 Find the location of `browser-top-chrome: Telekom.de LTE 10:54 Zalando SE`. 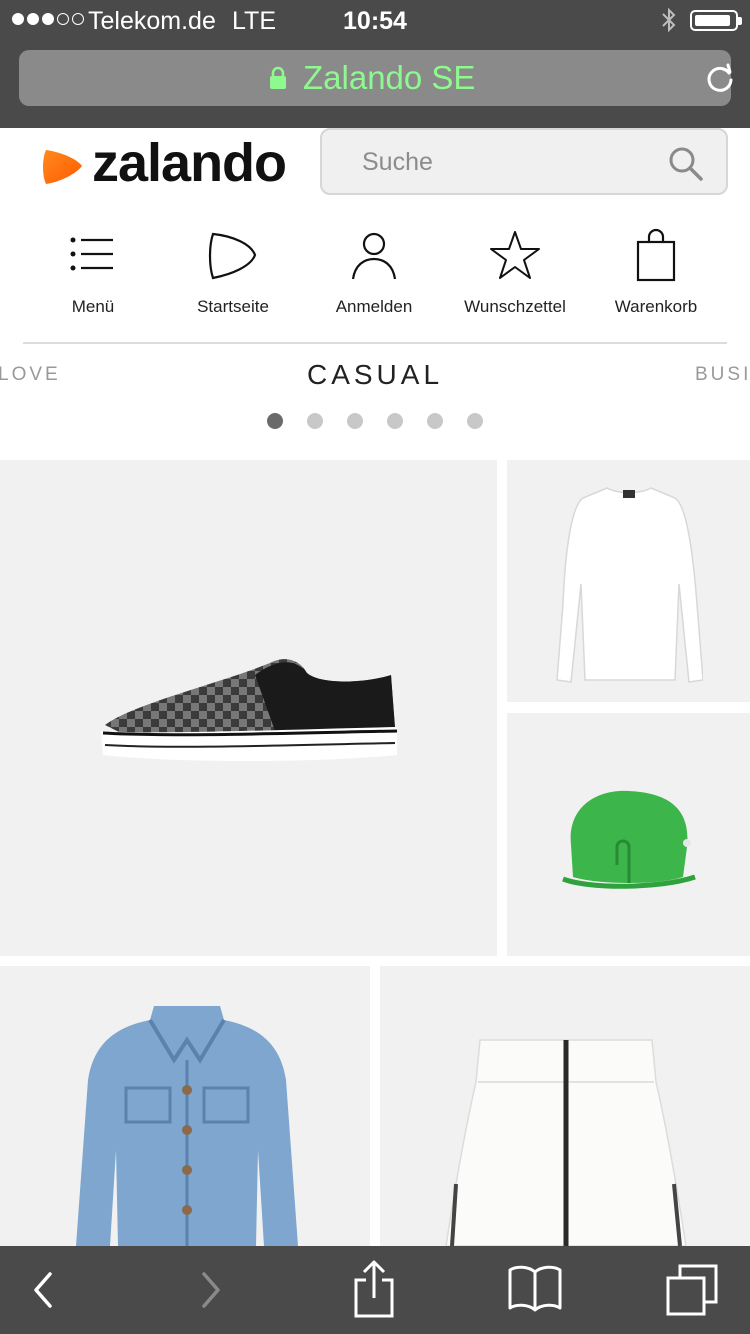

browser-top-chrome: Telekom.de LTE 10:54 Zalando SE is located at coordinates (375, 64).